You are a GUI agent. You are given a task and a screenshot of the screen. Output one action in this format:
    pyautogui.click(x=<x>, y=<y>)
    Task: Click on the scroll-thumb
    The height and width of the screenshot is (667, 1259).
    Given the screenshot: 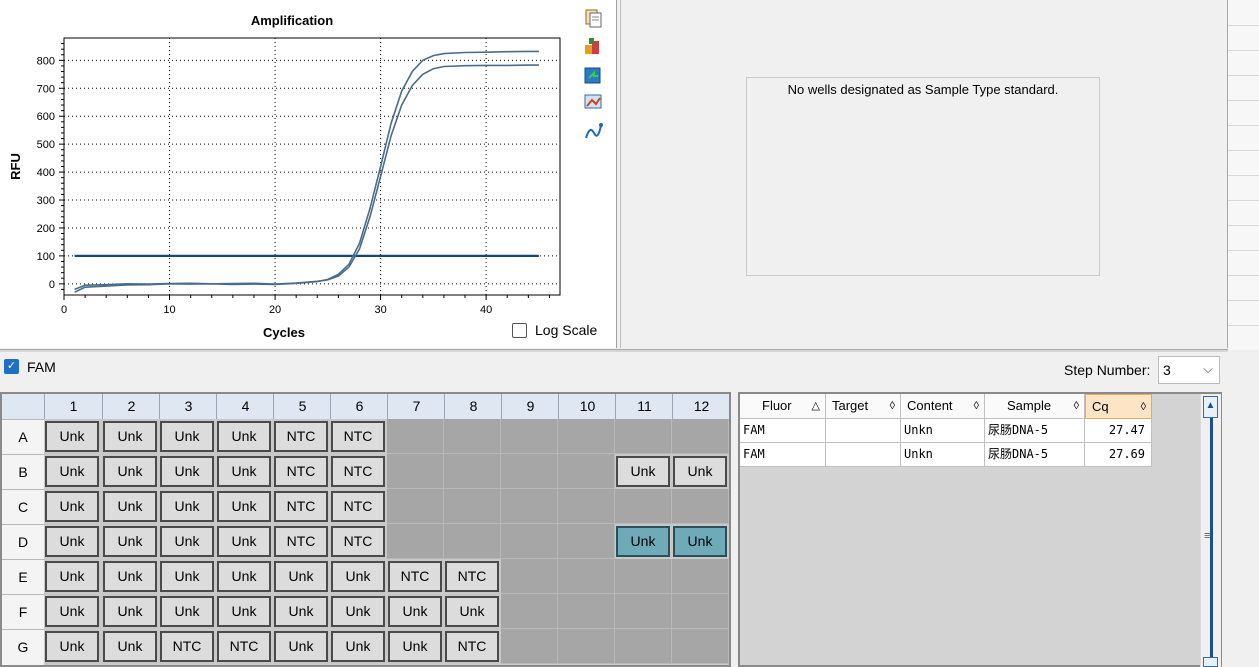 What is the action you would take?
    pyautogui.click(x=1211, y=538)
    